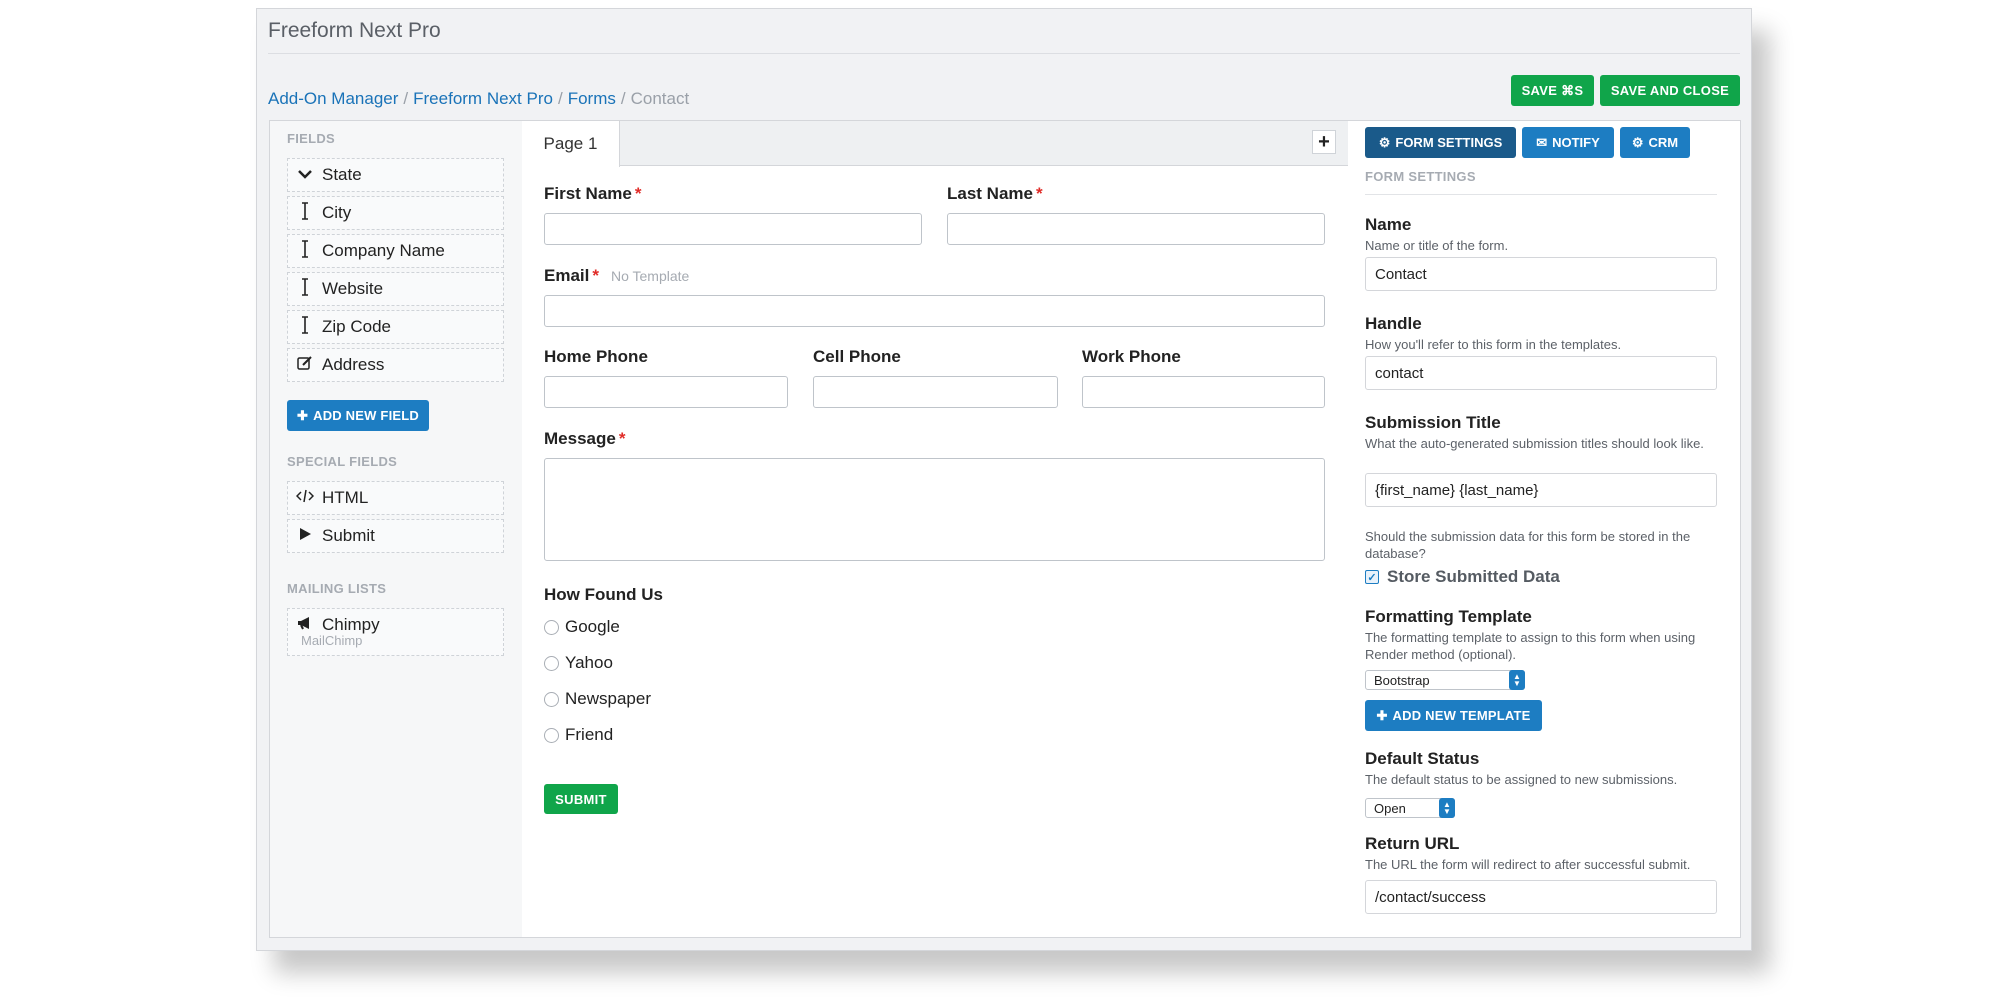 Image resolution: width=2000 pixels, height=1000 pixels. I want to click on mailing-lists-title: MAILING LISTS, so click(337, 588).